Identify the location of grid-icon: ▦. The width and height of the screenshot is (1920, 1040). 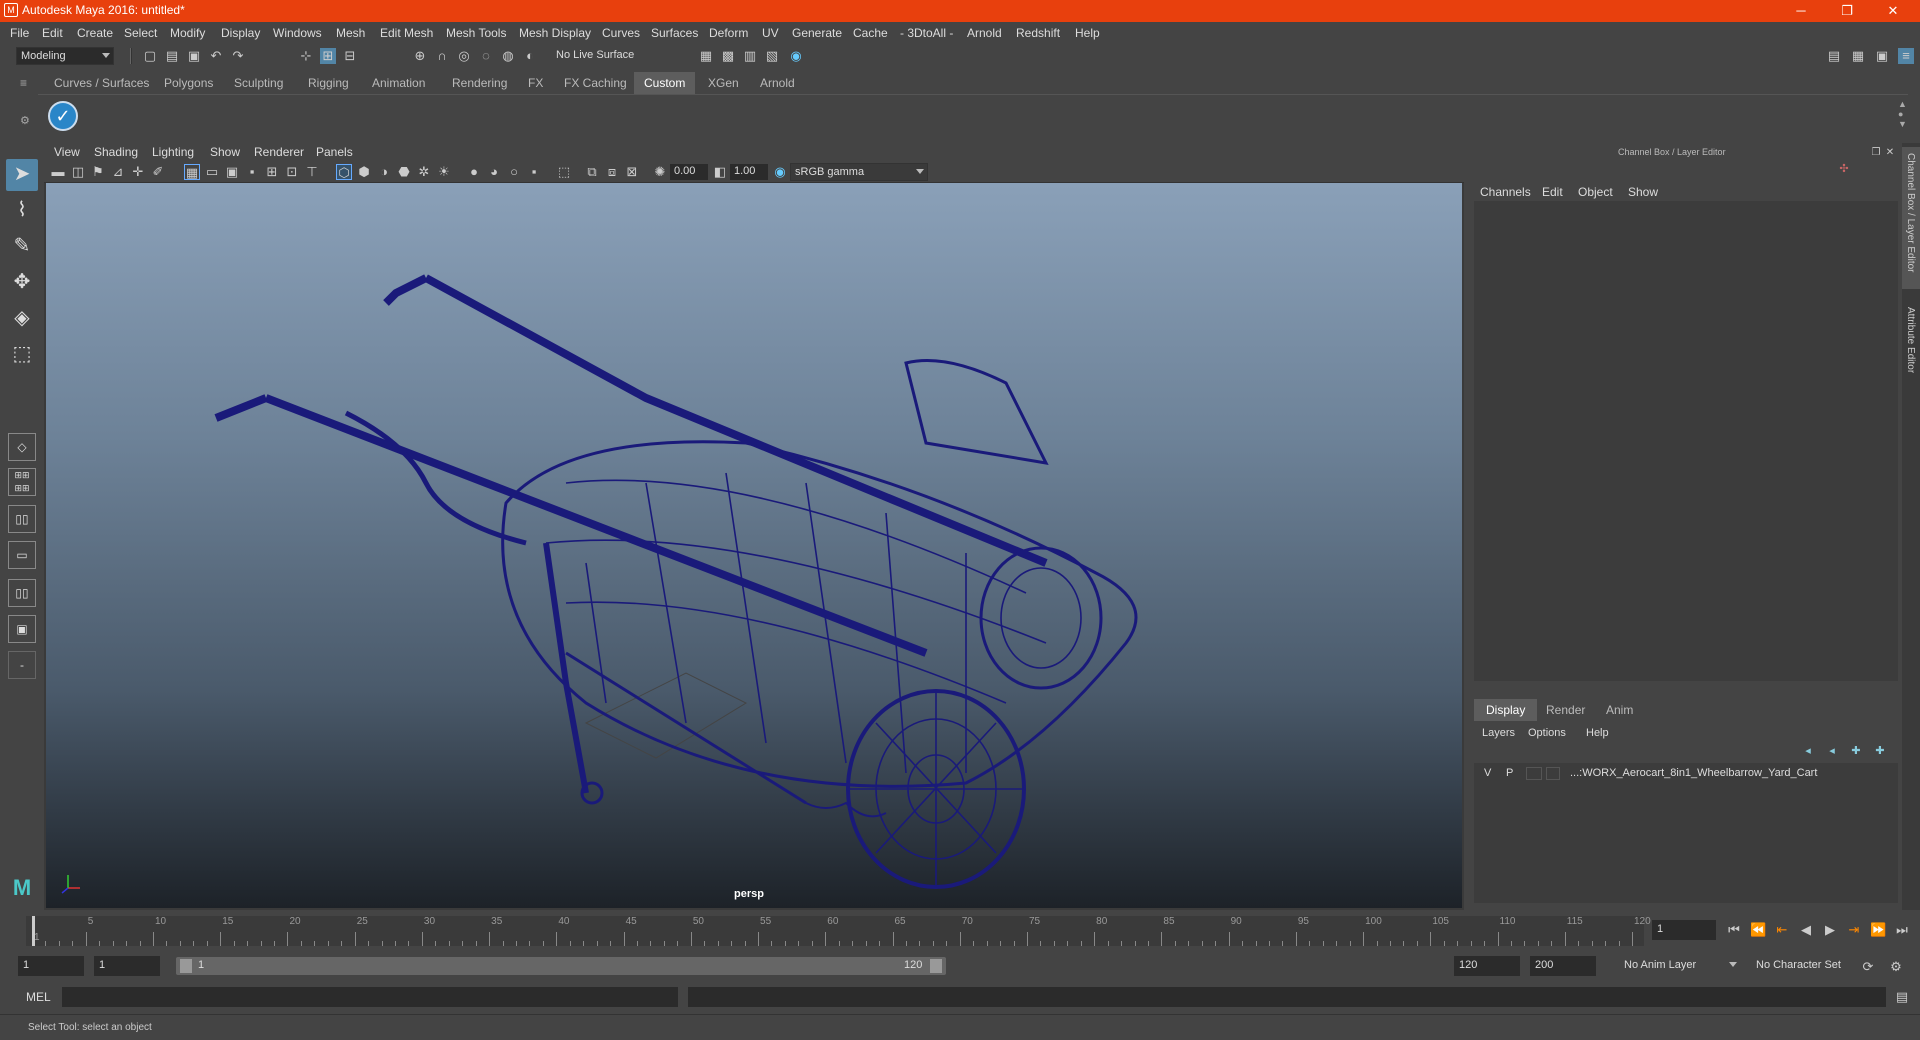
(192, 172).